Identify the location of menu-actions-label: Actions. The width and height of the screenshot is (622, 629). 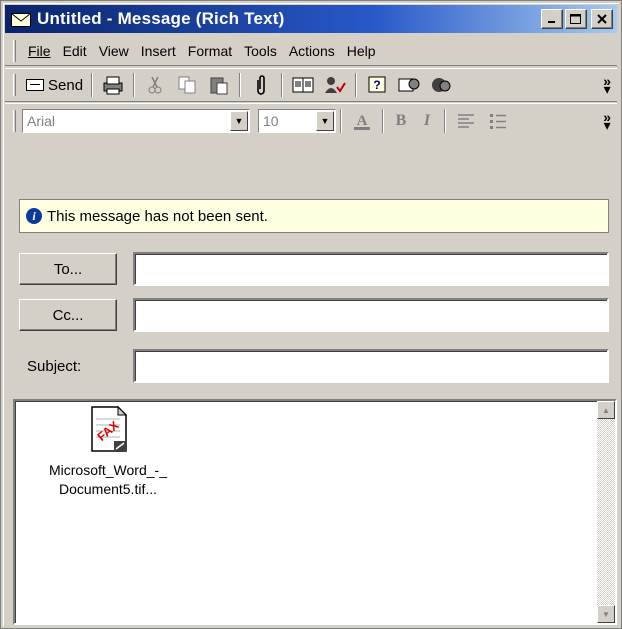
(311, 50).